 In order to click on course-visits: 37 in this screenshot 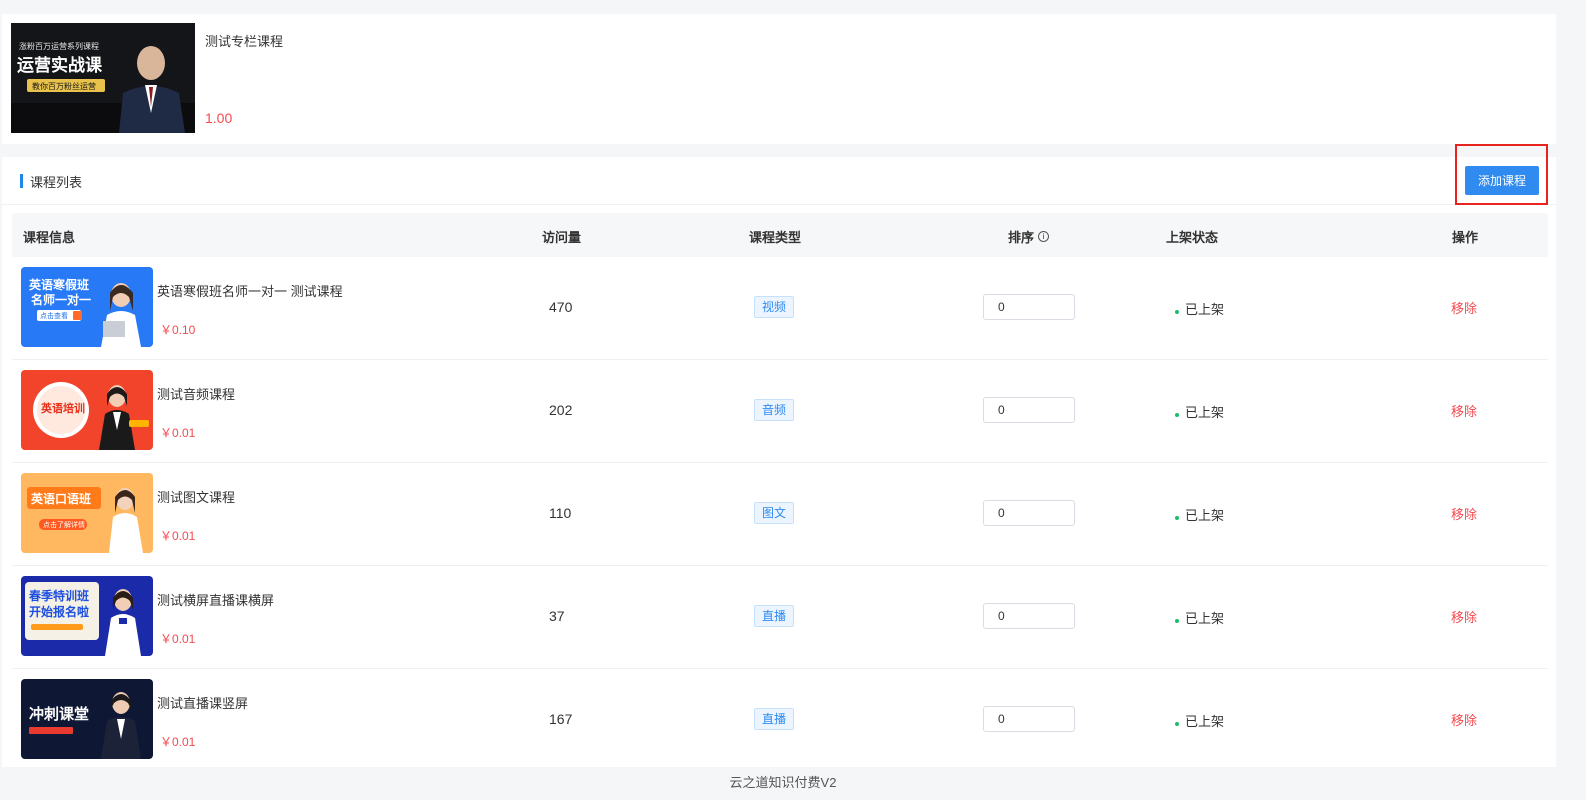, I will do `click(557, 616)`.